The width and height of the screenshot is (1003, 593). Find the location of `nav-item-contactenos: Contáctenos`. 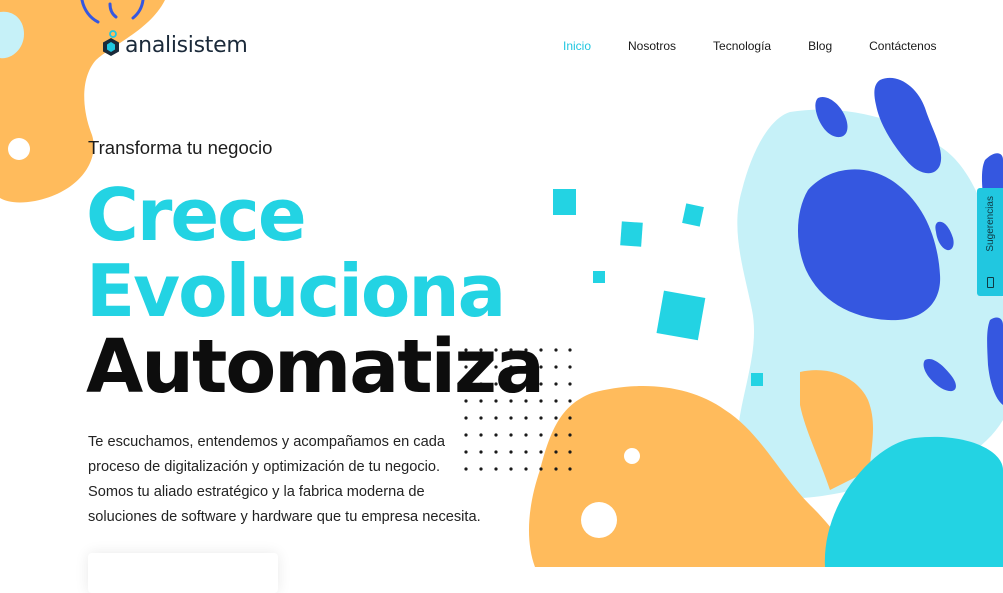

nav-item-contactenos: Contáctenos is located at coordinates (902, 46).